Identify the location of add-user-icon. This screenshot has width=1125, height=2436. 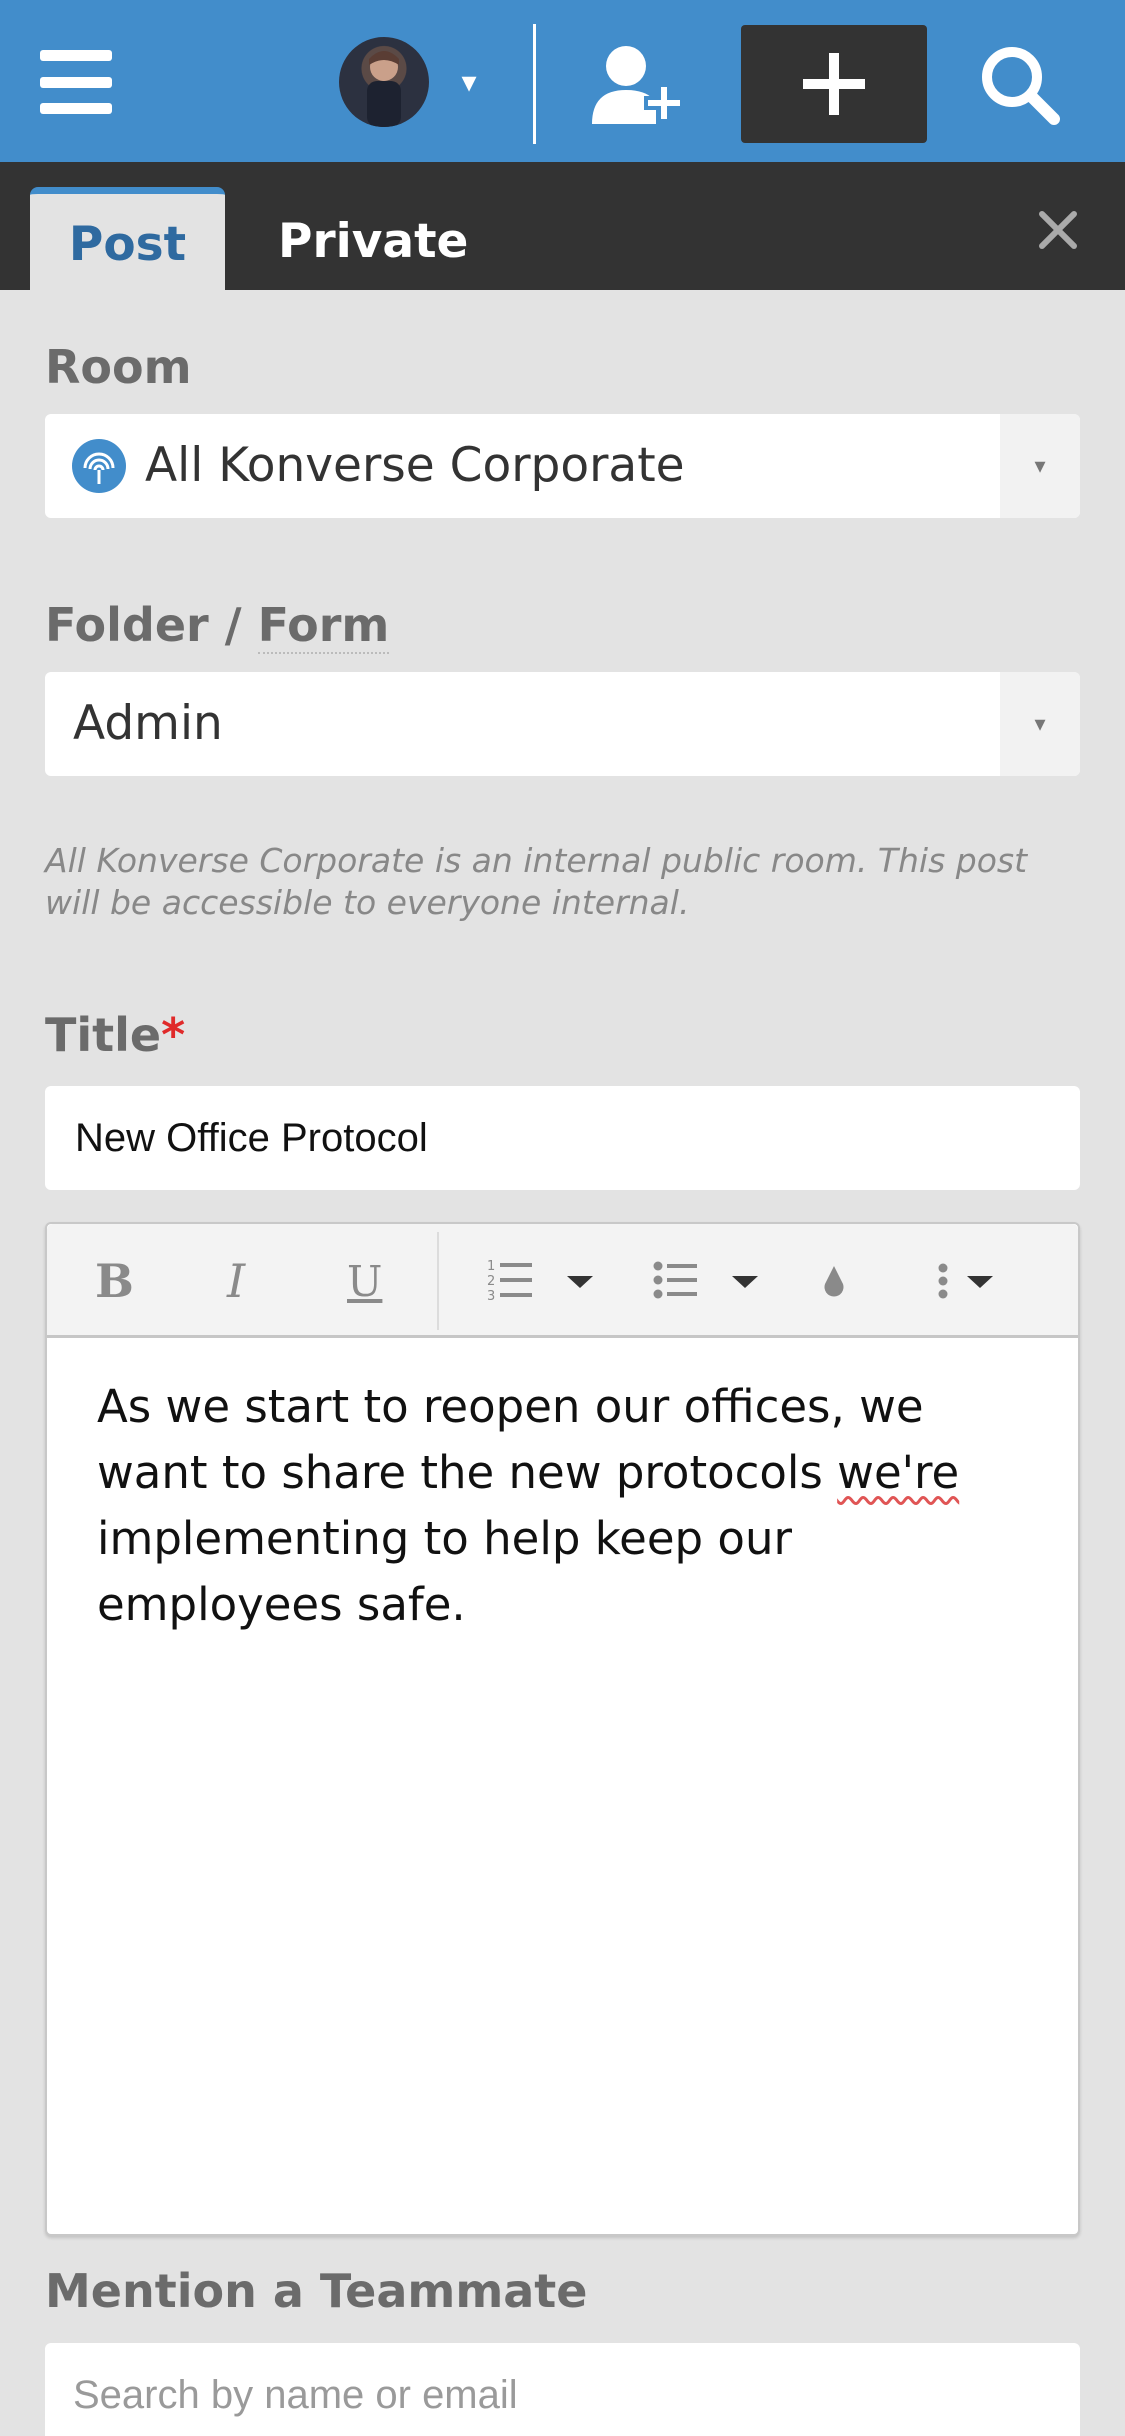
(637, 85).